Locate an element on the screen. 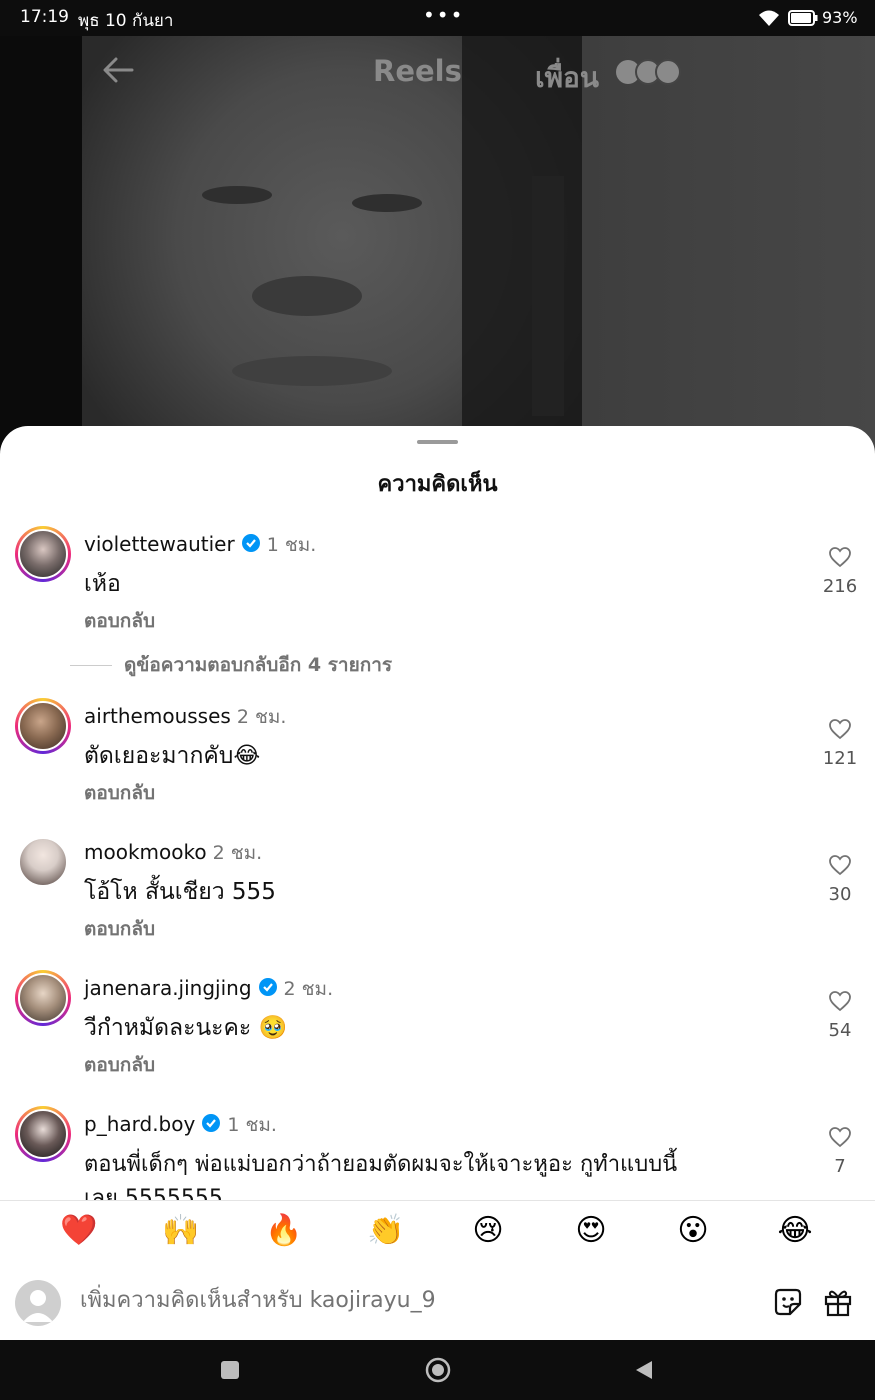 This screenshot has width=875, height=1400. like-count: 54 is located at coordinates (840, 1030).